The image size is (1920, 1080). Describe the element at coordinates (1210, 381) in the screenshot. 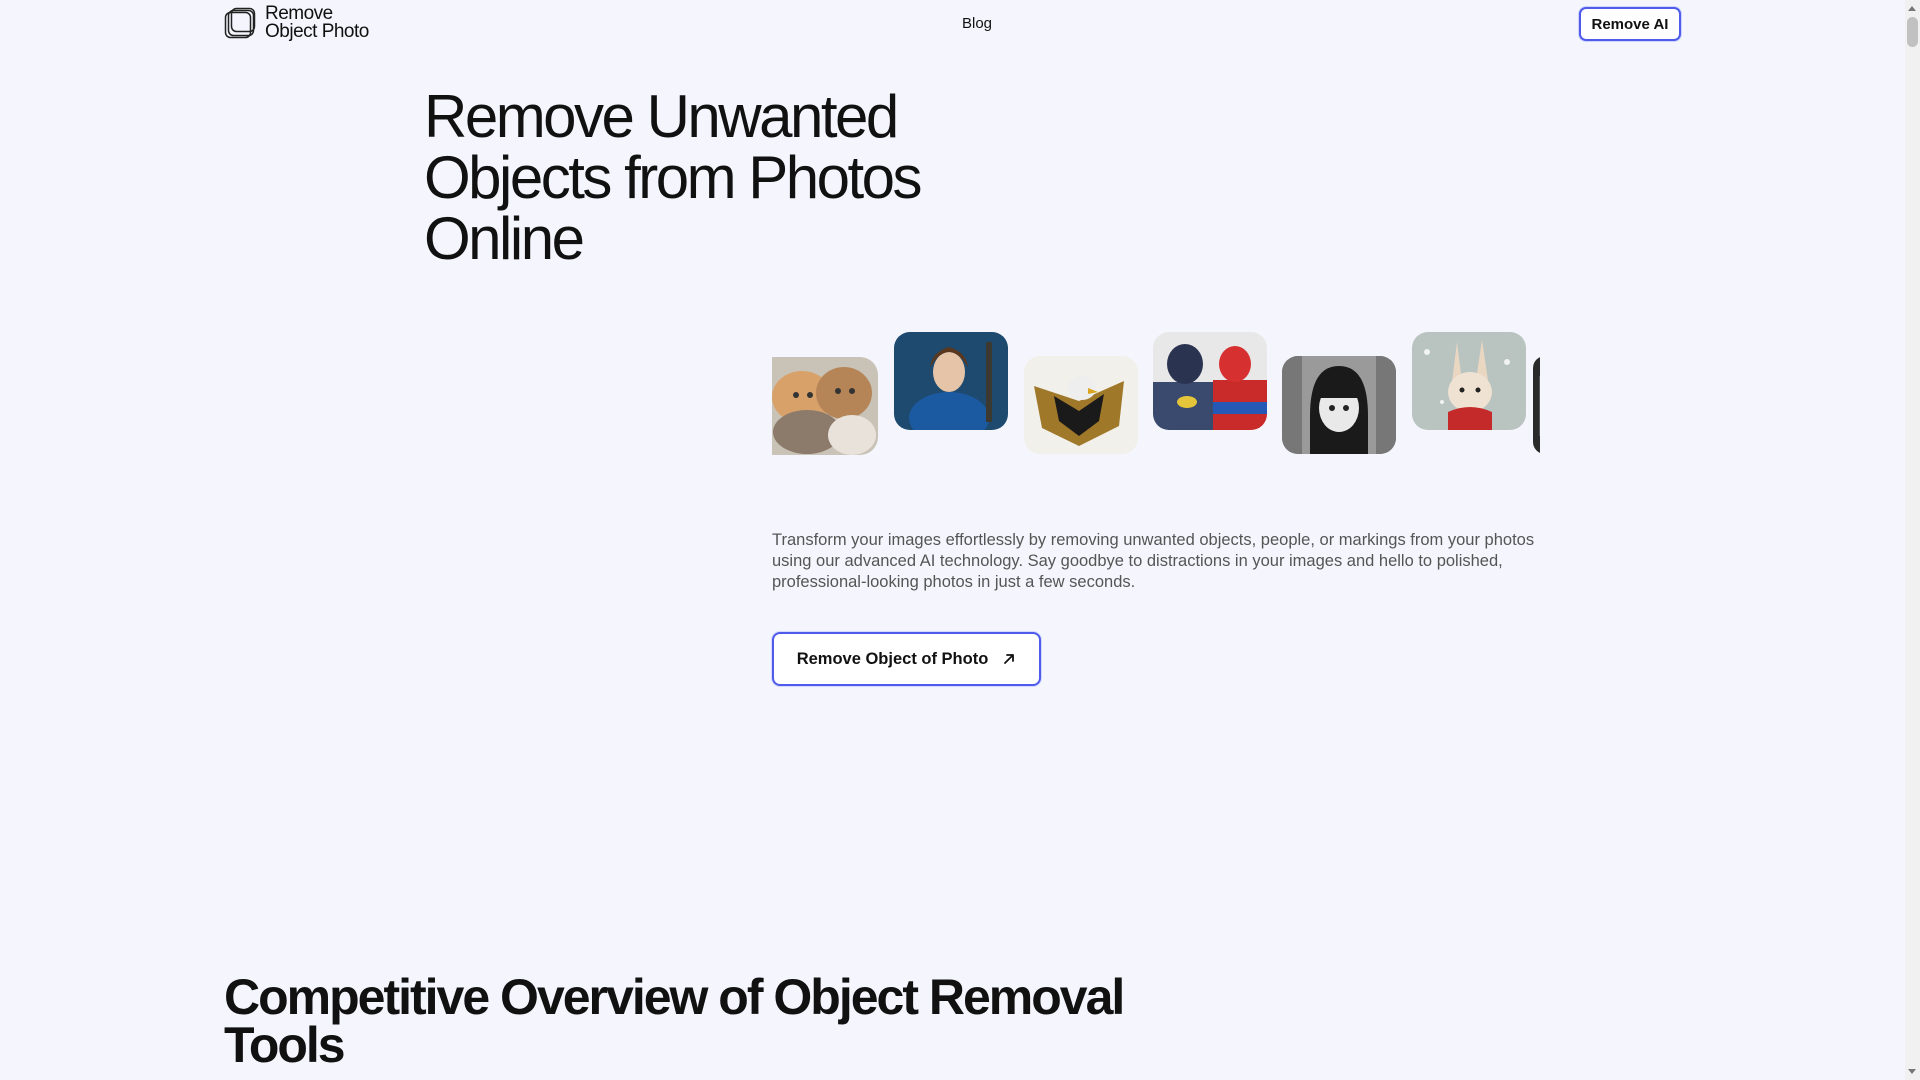

I see `gallery-tile-batman-spiderman` at that location.